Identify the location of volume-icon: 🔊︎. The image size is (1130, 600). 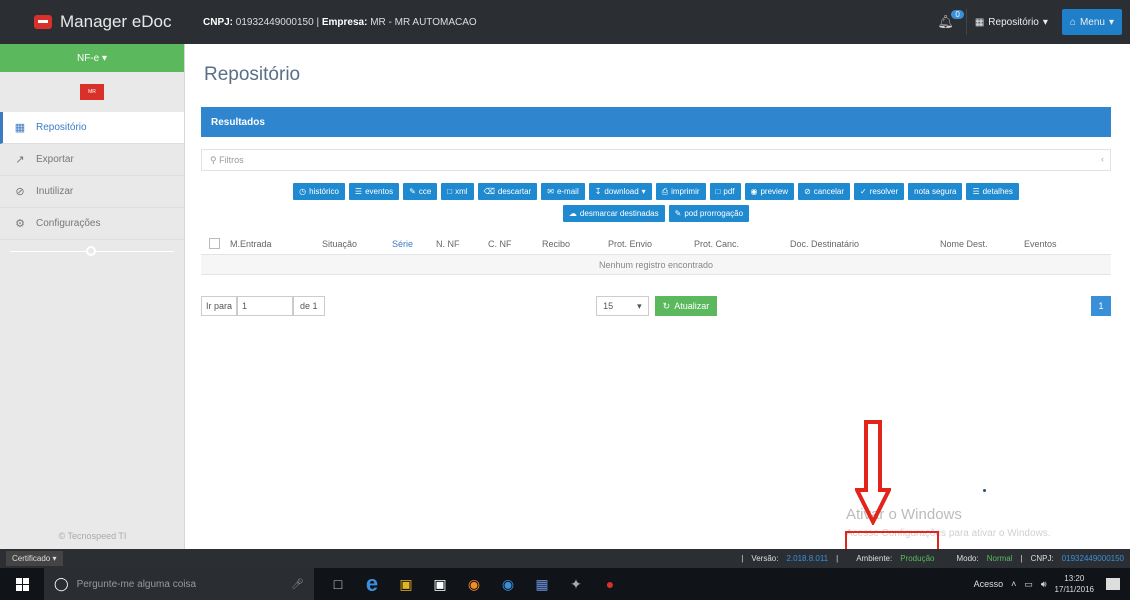
(1044, 584).